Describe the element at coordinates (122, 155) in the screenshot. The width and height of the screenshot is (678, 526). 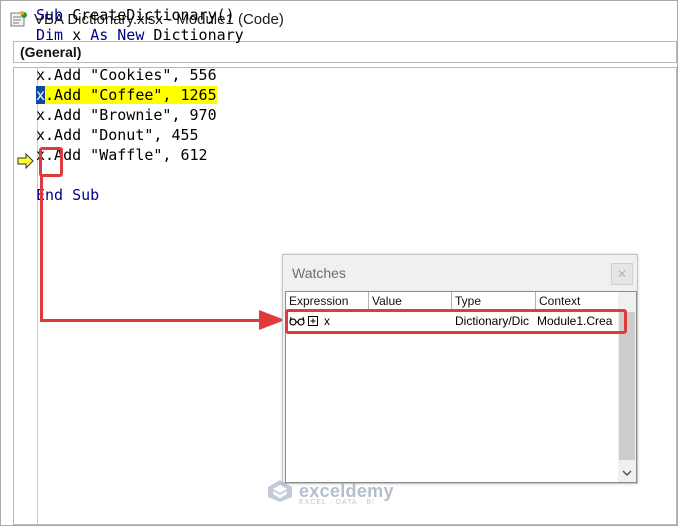
I see `code-line: x.Add "Waffle", 612` at that location.